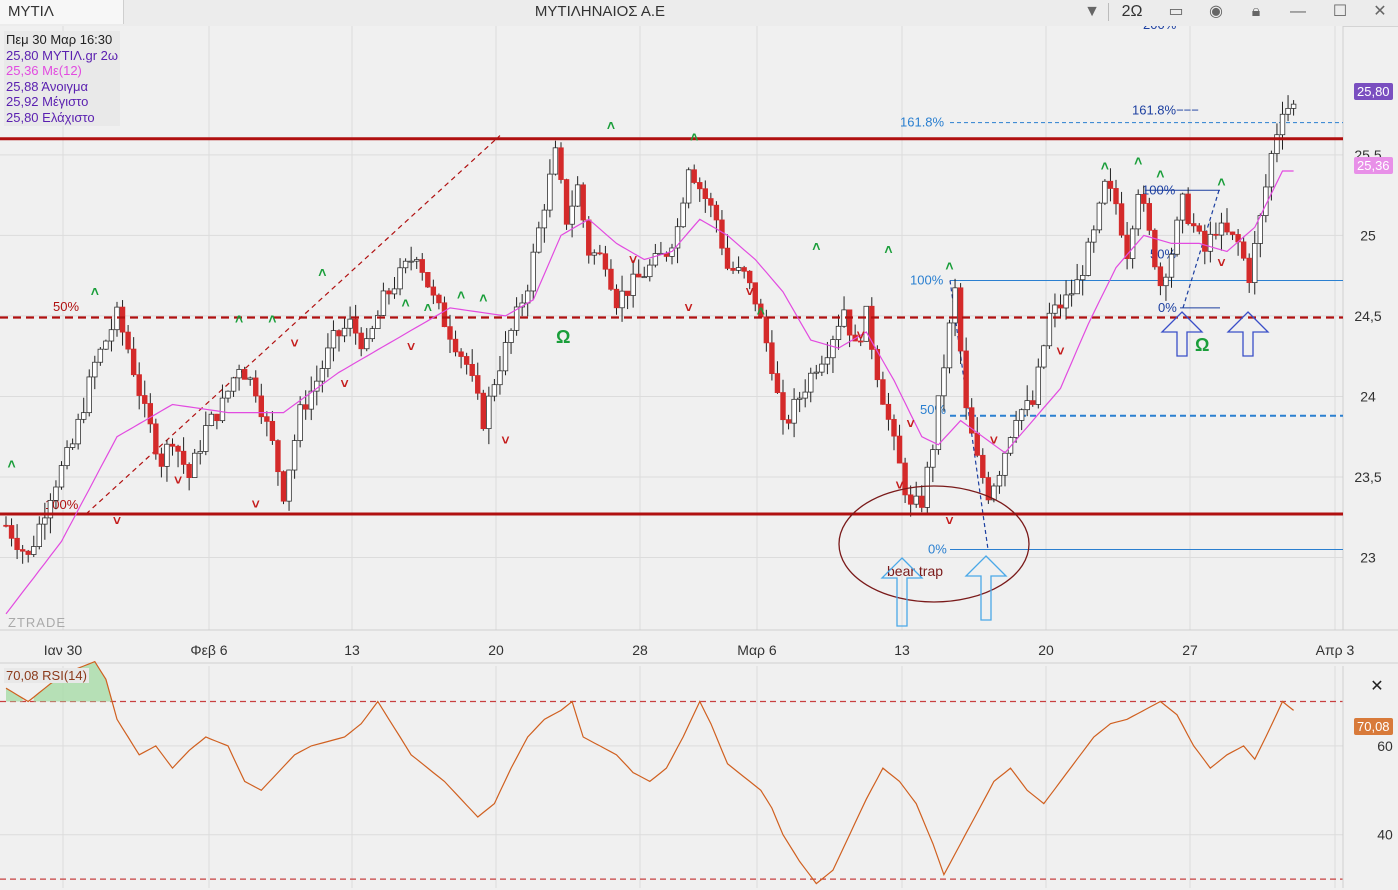 Image resolution: width=1398 pixels, height=890 pixels. I want to click on chart-type-icon: ▭, so click(1176, 12).